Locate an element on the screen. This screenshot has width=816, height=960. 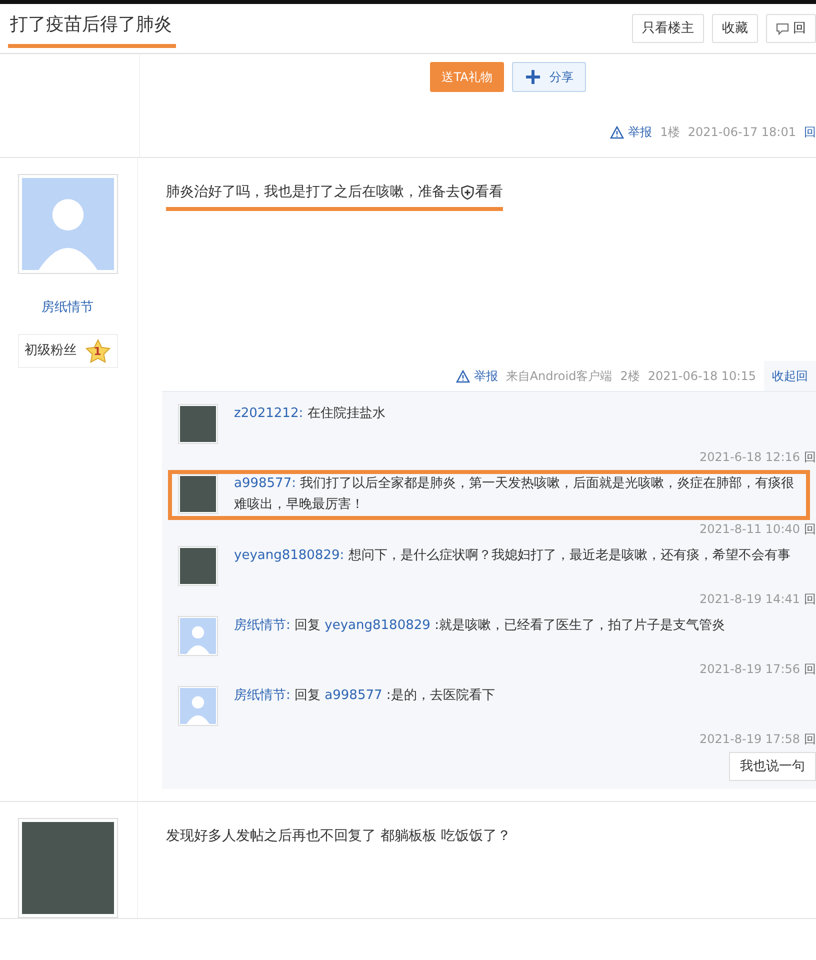
comment-time: 2021-8-11 10:40 is located at coordinates (750, 529).